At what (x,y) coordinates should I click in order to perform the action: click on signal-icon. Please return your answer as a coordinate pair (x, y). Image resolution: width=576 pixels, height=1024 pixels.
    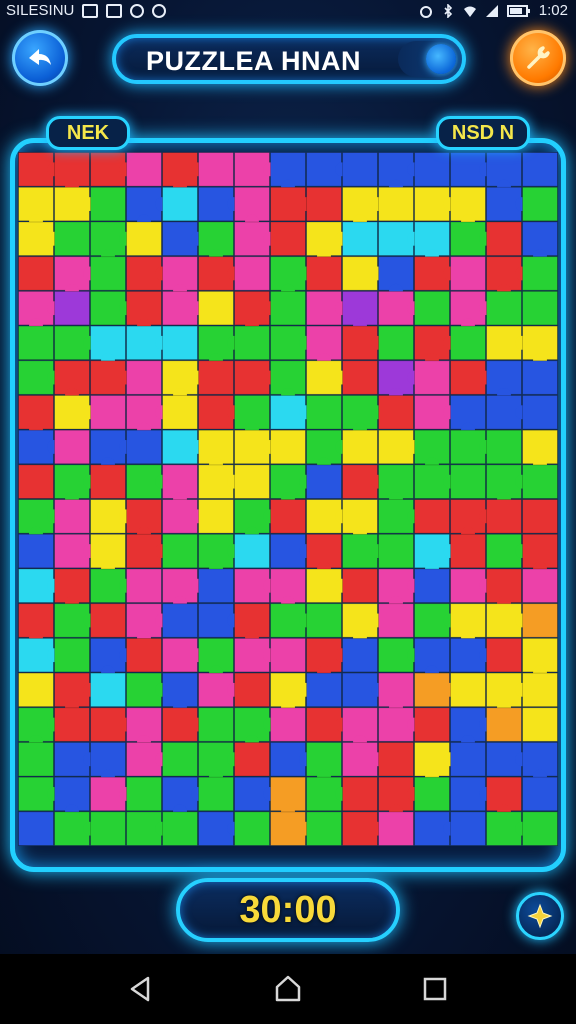
    Looking at the image, I should click on (491, 10).